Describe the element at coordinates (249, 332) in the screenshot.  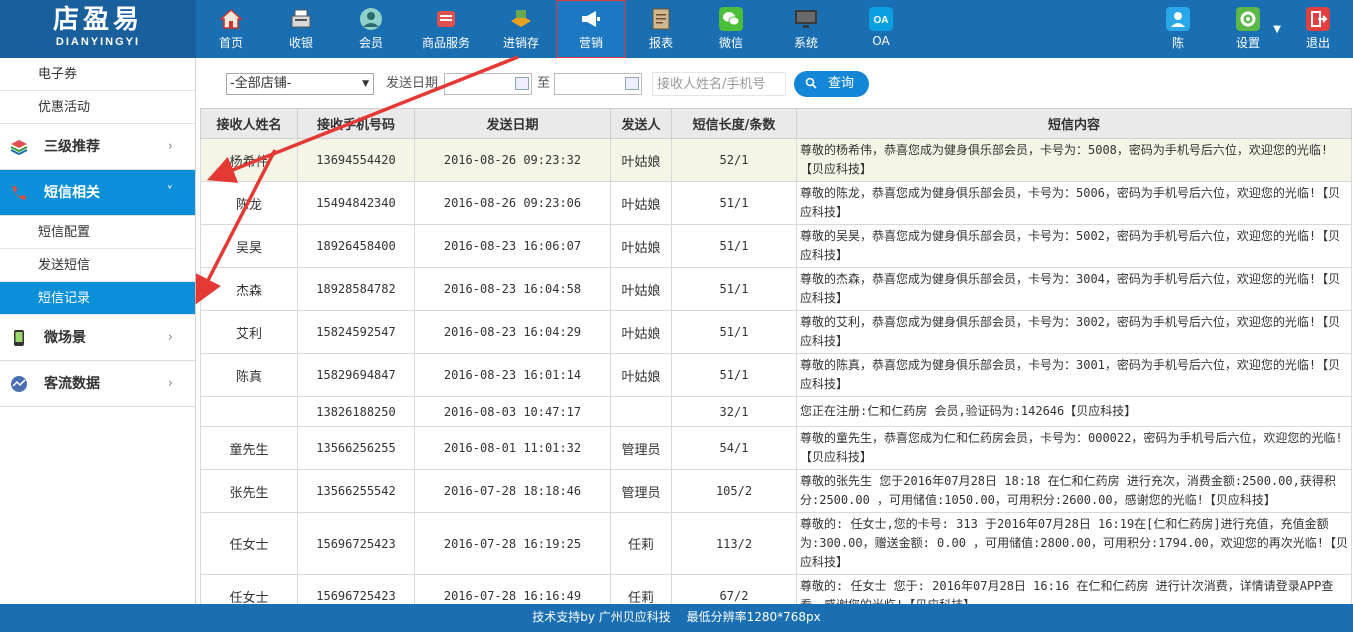
I see `cell-name: 艾利` at that location.